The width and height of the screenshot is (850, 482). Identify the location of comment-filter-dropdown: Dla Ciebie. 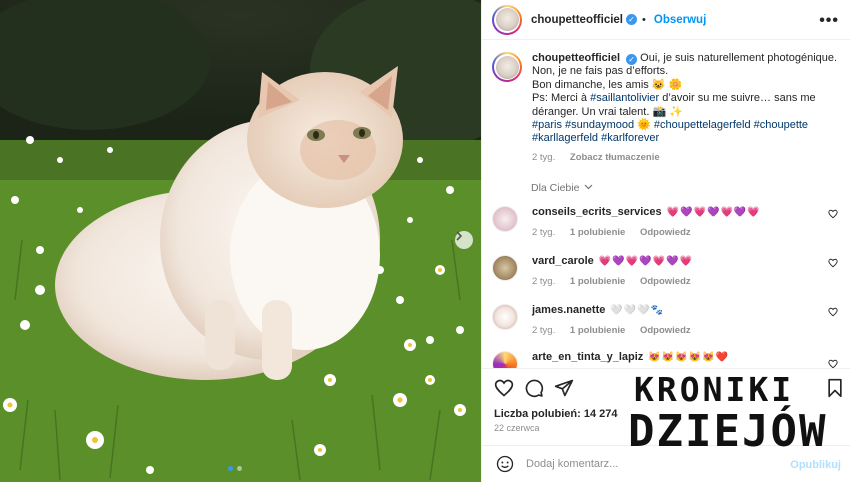
(562, 188).